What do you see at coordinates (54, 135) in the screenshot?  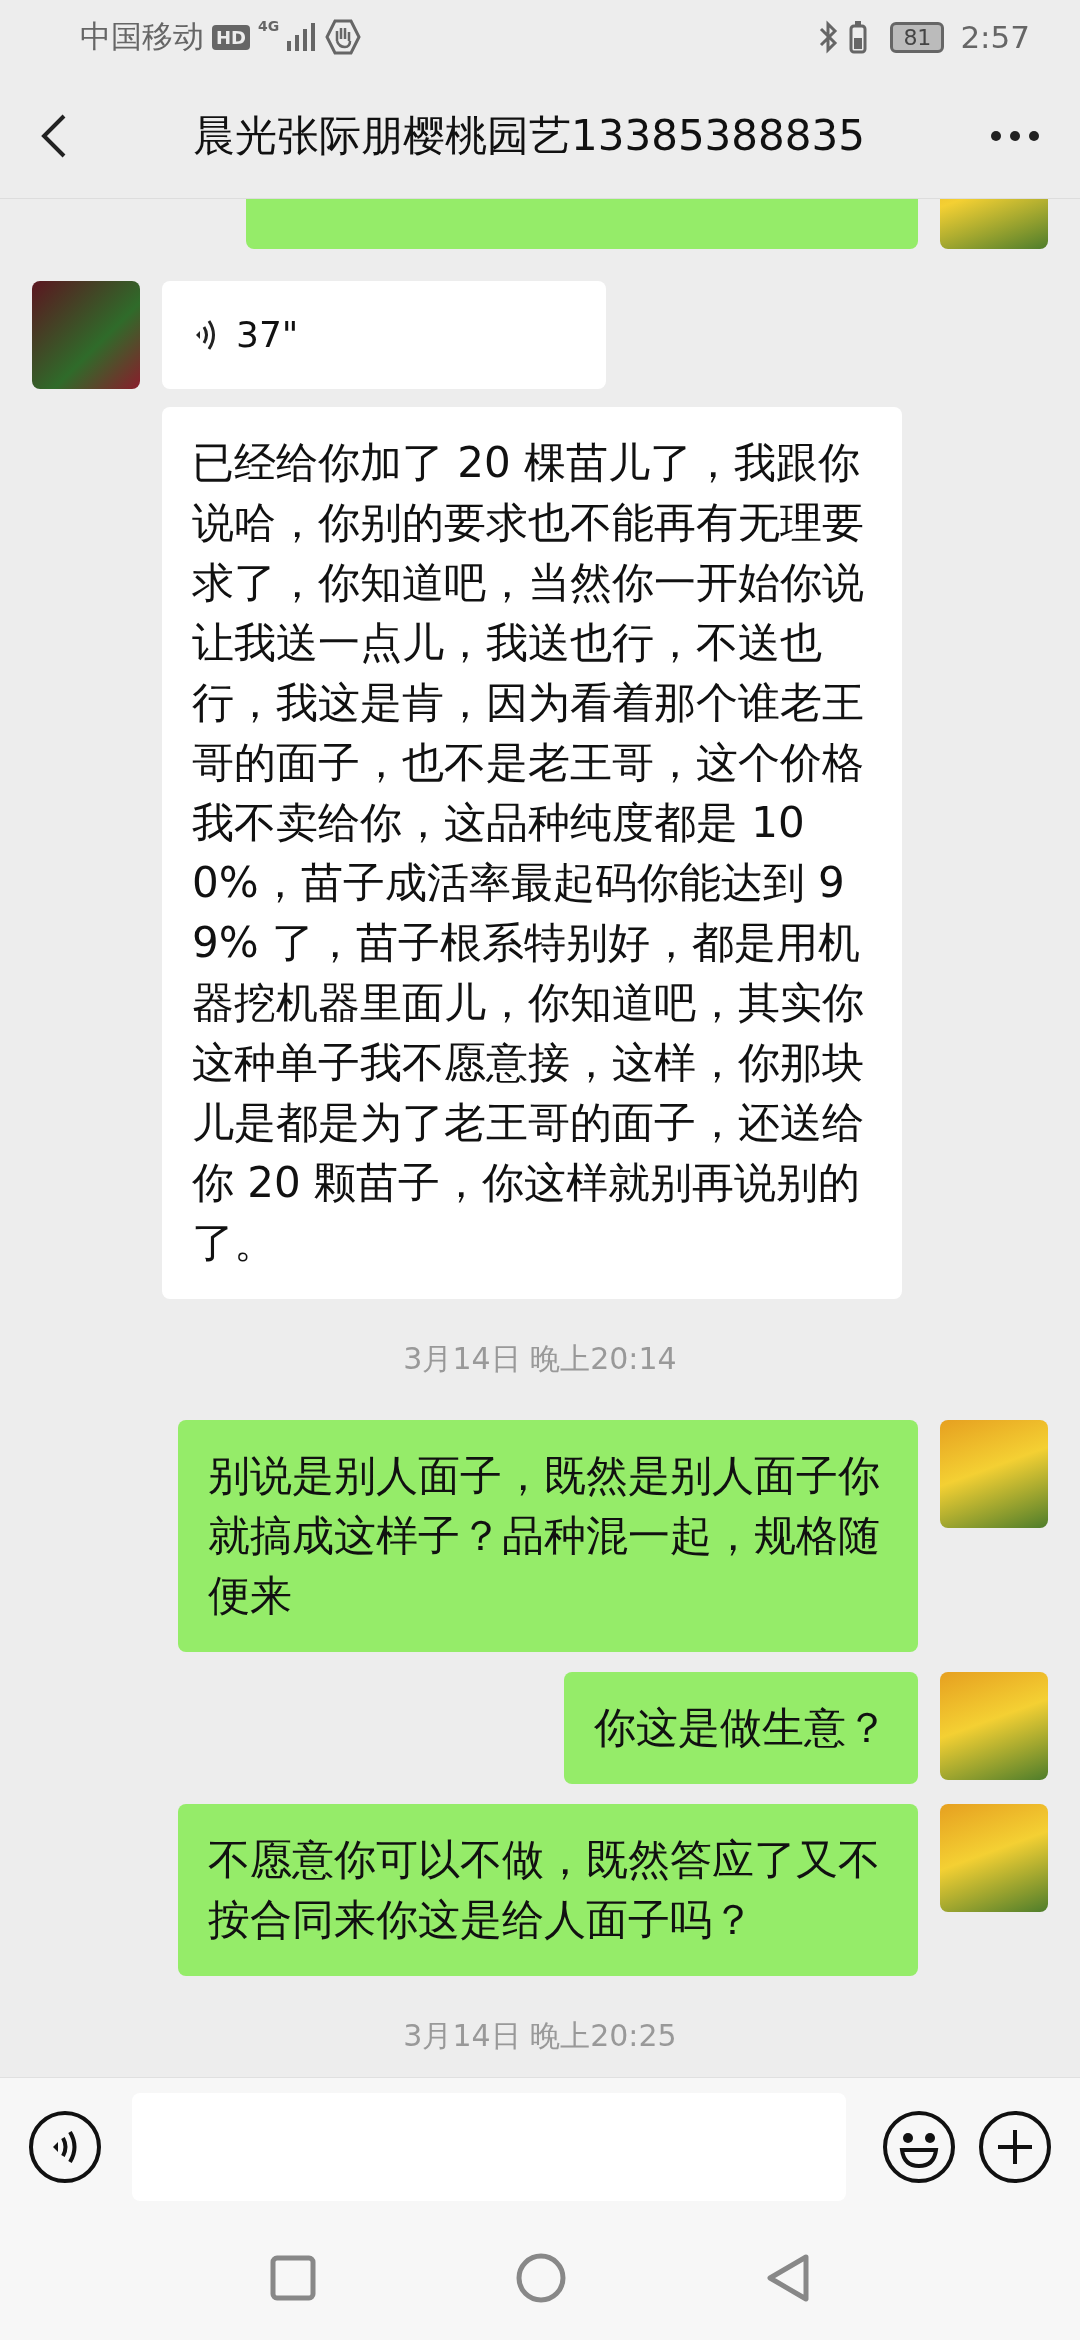 I see `back-icon` at bounding box center [54, 135].